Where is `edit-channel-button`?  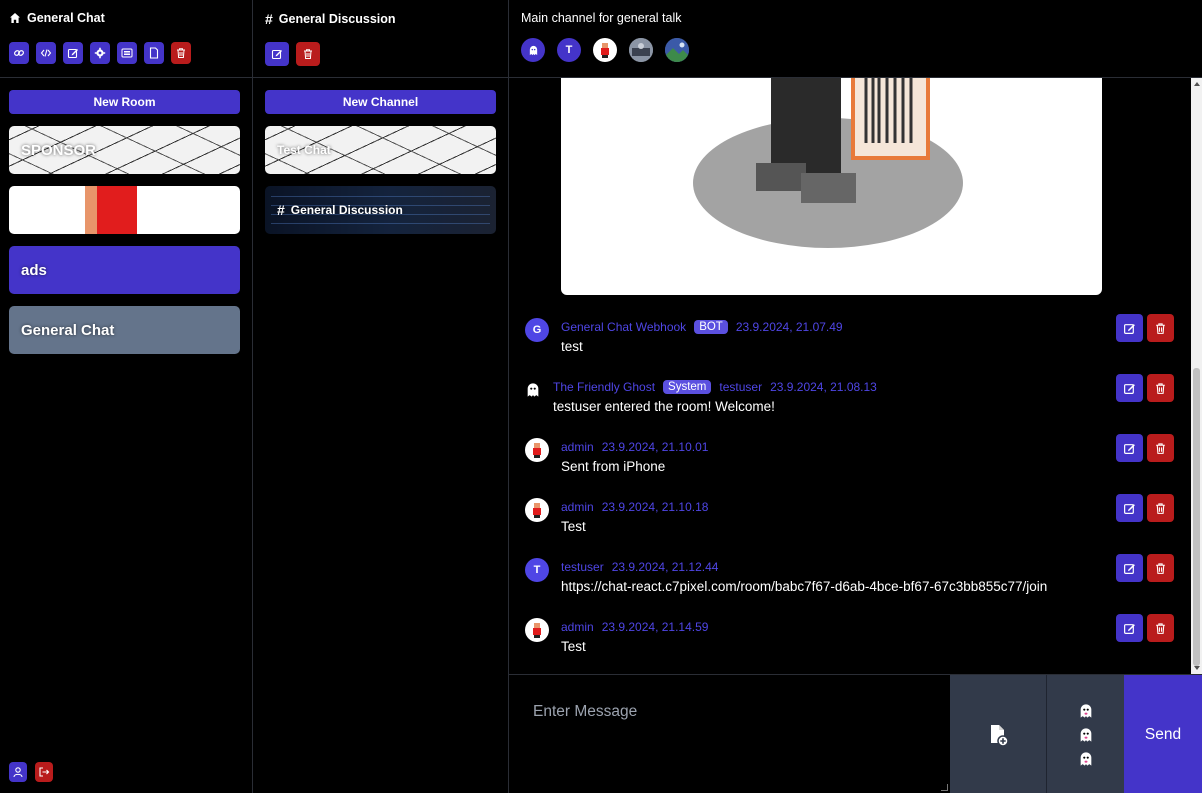 edit-channel-button is located at coordinates (277, 54).